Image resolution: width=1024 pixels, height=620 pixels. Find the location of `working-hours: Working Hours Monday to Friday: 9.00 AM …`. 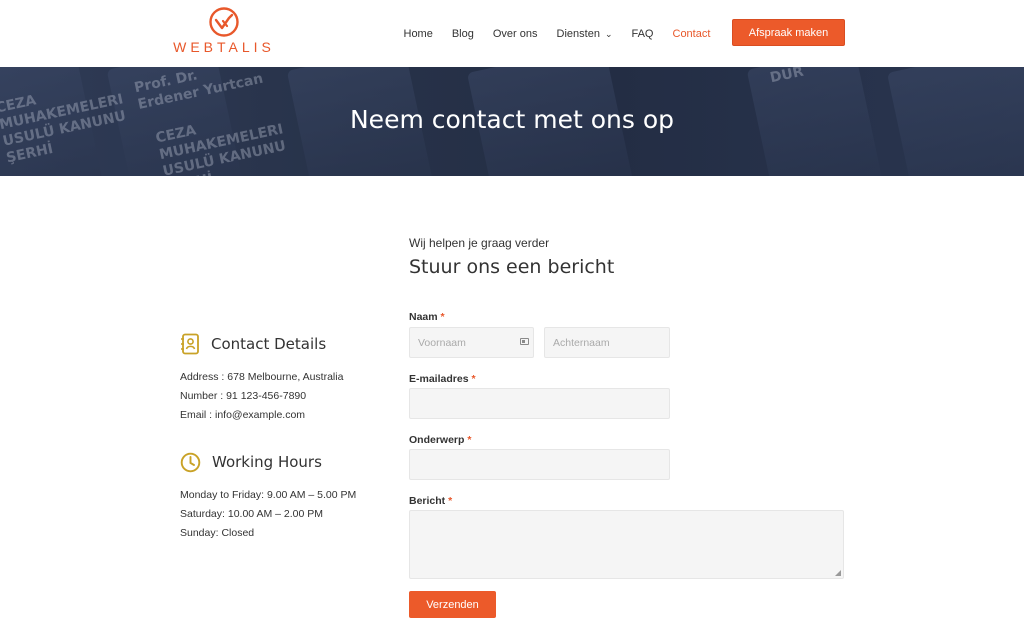

working-hours: Working Hours Monday to Friday: 9.00 AM … is located at coordinates (290, 496).